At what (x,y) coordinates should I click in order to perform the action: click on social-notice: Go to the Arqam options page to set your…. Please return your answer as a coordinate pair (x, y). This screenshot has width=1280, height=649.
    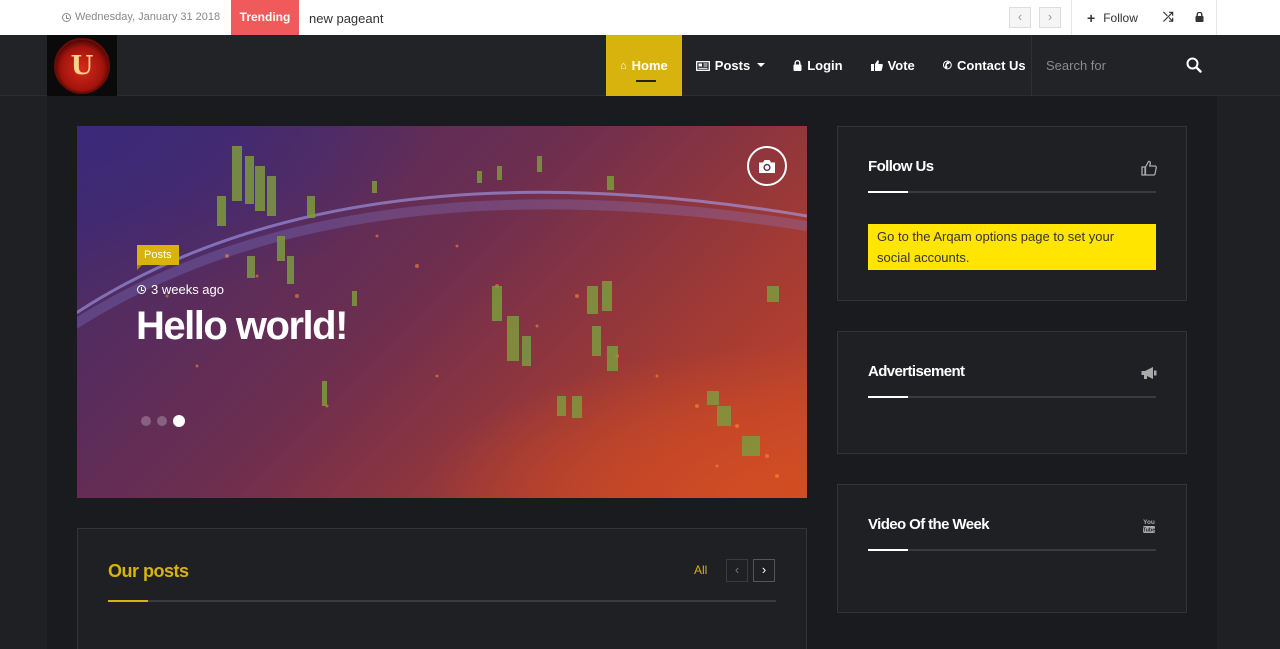
    Looking at the image, I should click on (1012, 247).